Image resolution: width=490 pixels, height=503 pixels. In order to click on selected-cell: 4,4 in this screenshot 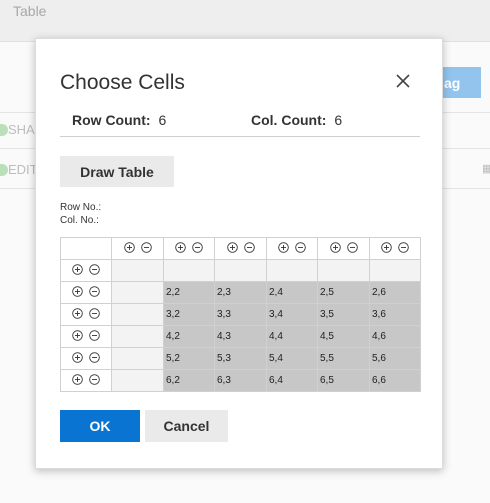, I will do `click(292, 336)`.